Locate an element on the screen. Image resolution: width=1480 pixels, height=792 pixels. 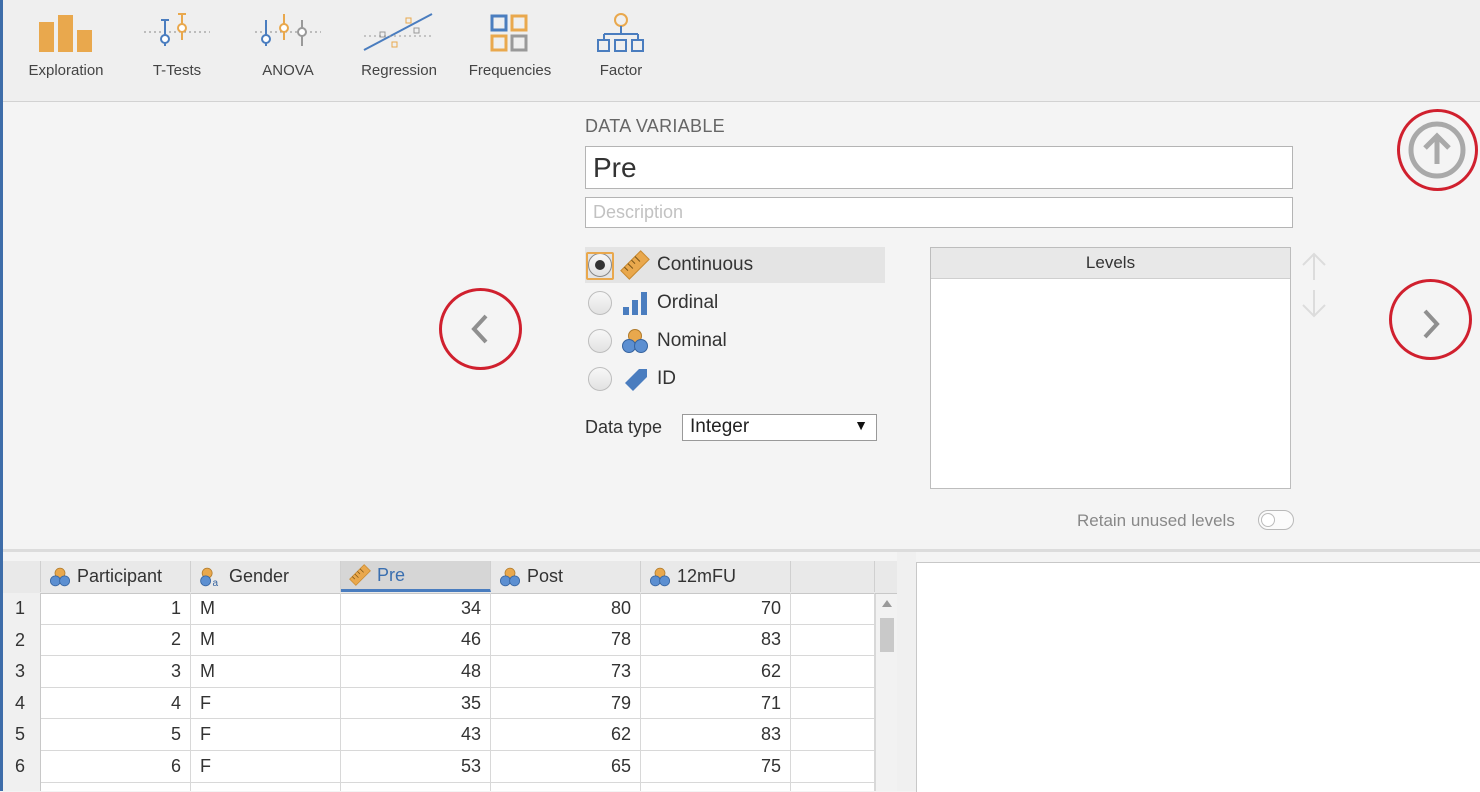
column-header-empty is located at coordinates (833, 576).